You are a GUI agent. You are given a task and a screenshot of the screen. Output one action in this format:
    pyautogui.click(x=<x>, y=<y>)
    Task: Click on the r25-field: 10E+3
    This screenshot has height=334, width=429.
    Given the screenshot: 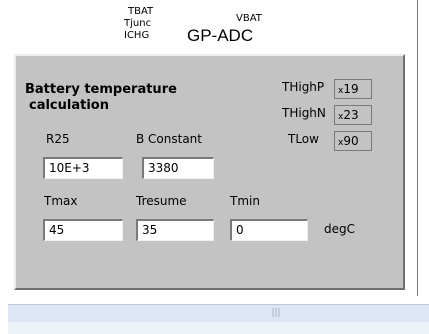 What is the action you would take?
    pyautogui.click(x=83, y=168)
    